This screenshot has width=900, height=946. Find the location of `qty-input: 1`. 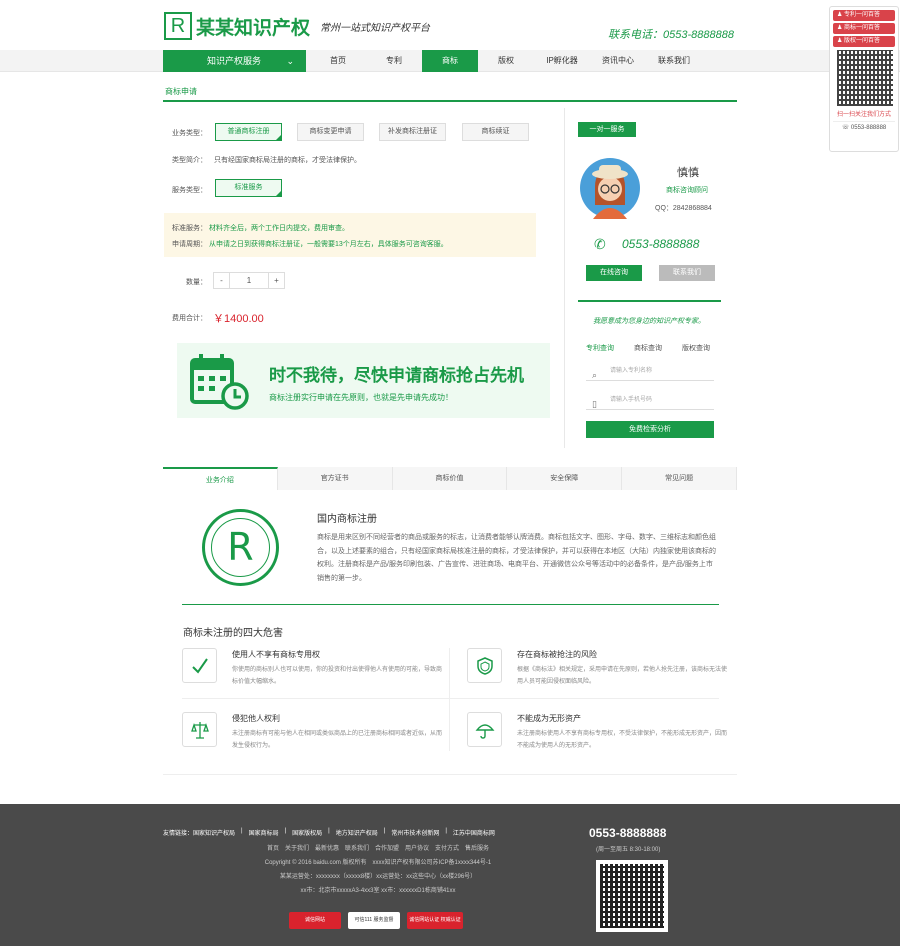

qty-input: 1 is located at coordinates (249, 280).